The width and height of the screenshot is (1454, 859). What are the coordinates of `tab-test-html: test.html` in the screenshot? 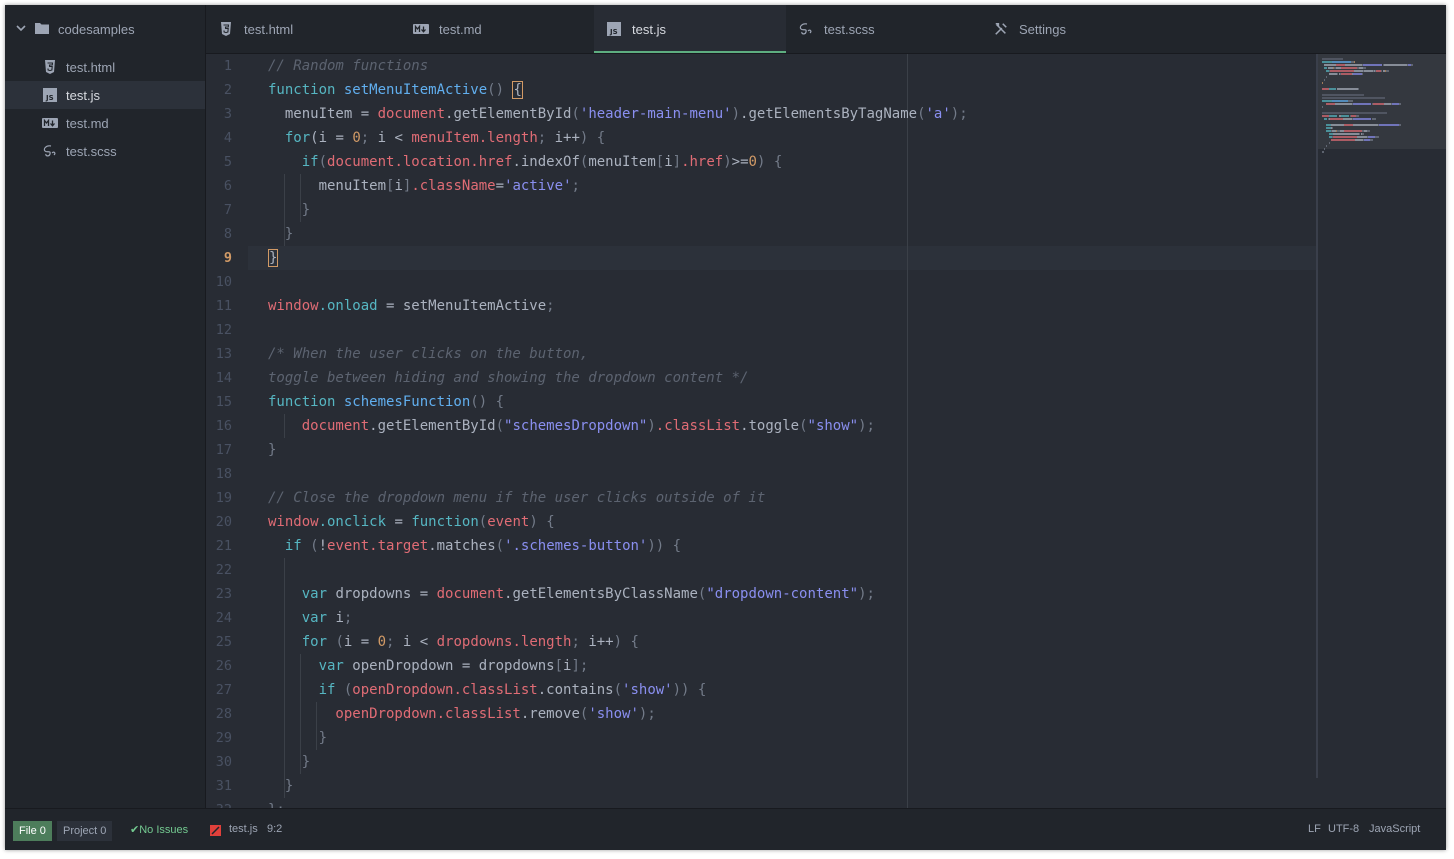 It's located at (303, 29).